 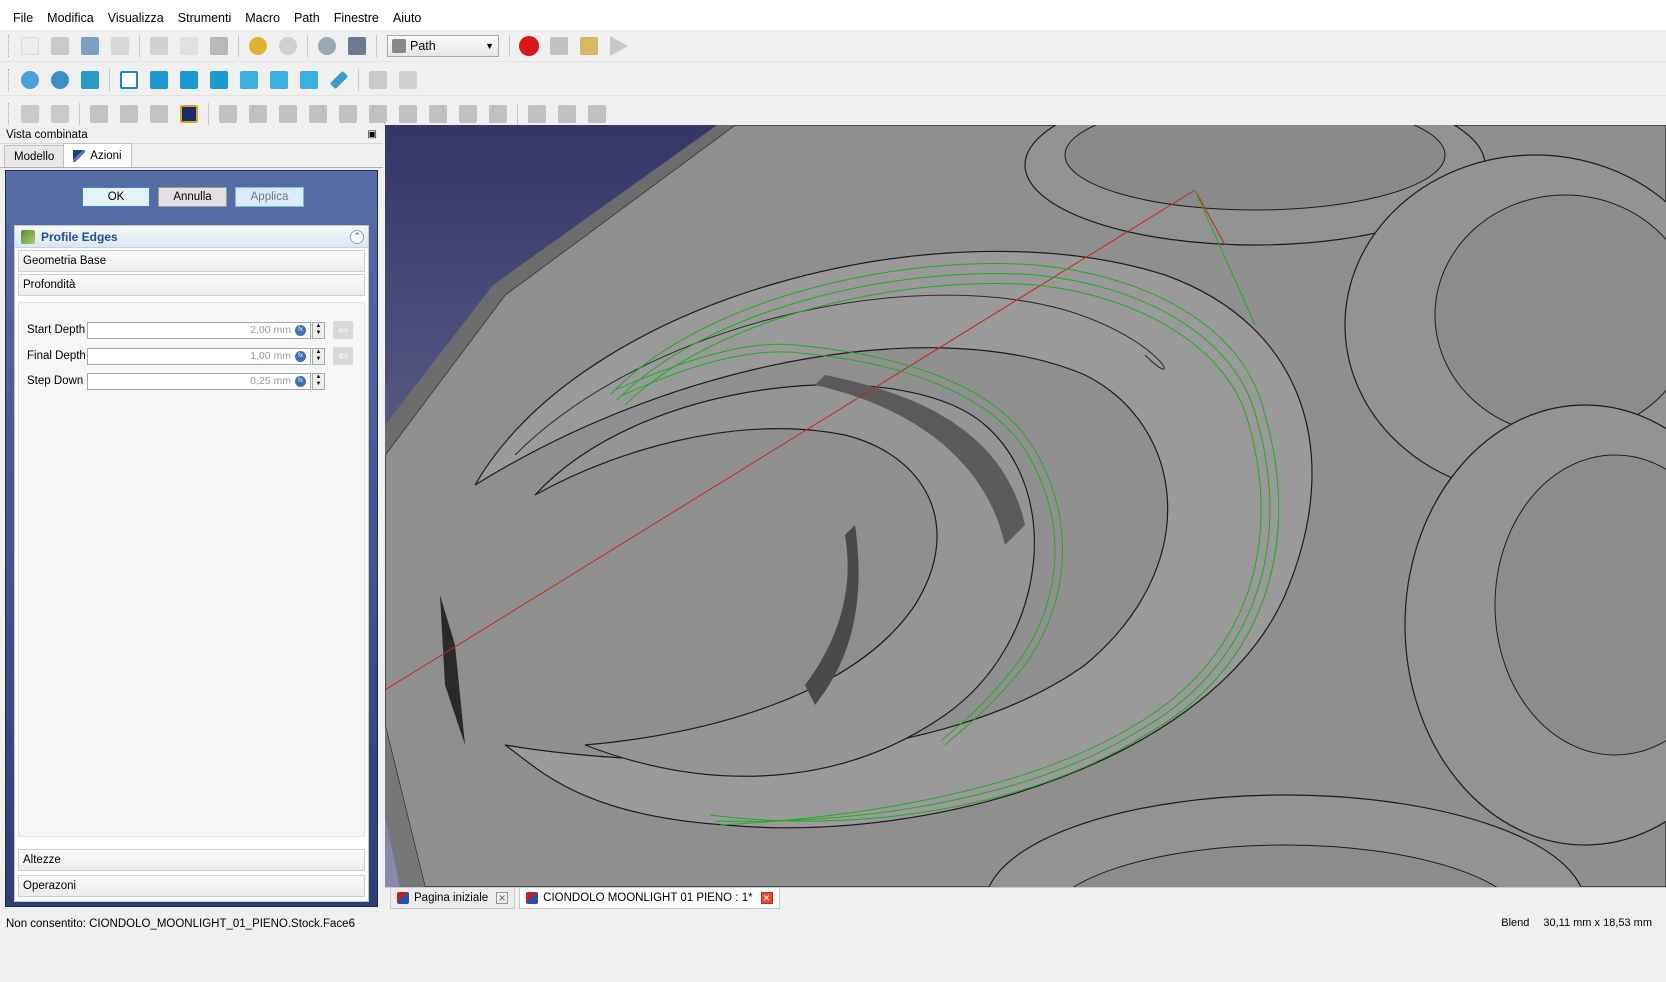 What do you see at coordinates (90, 46) in the screenshot?
I see `save-icon` at bounding box center [90, 46].